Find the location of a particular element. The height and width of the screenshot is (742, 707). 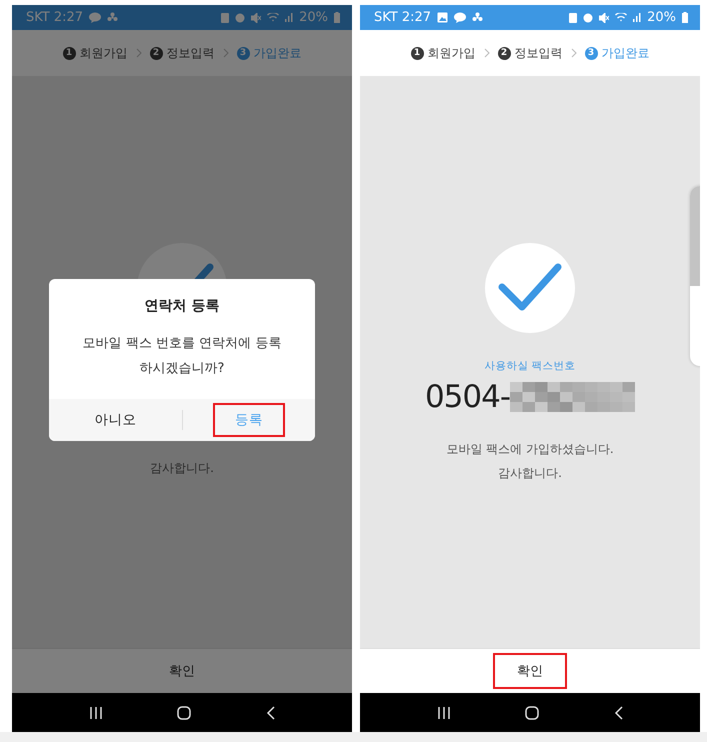

message-text: 모바일 팩스에 가입하셨습니다. is located at coordinates (530, 449).